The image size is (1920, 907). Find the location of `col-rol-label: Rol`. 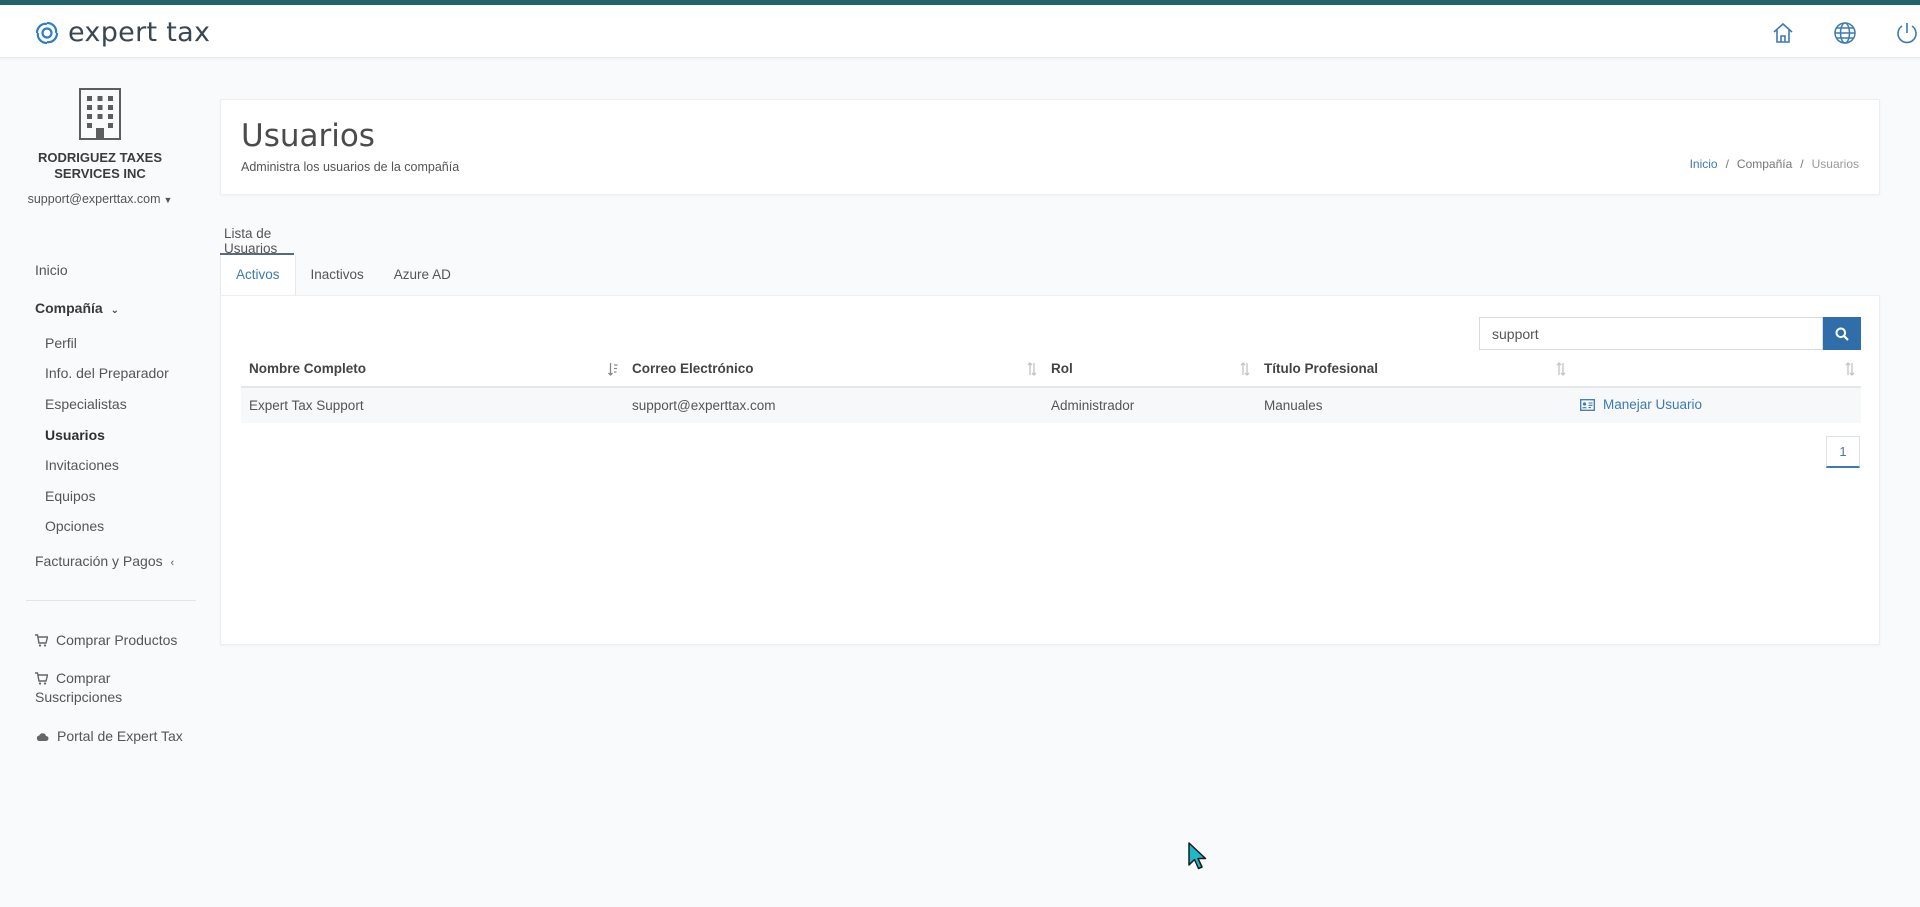

col-rol-label: Rol is located at coordinates (1062, 368).